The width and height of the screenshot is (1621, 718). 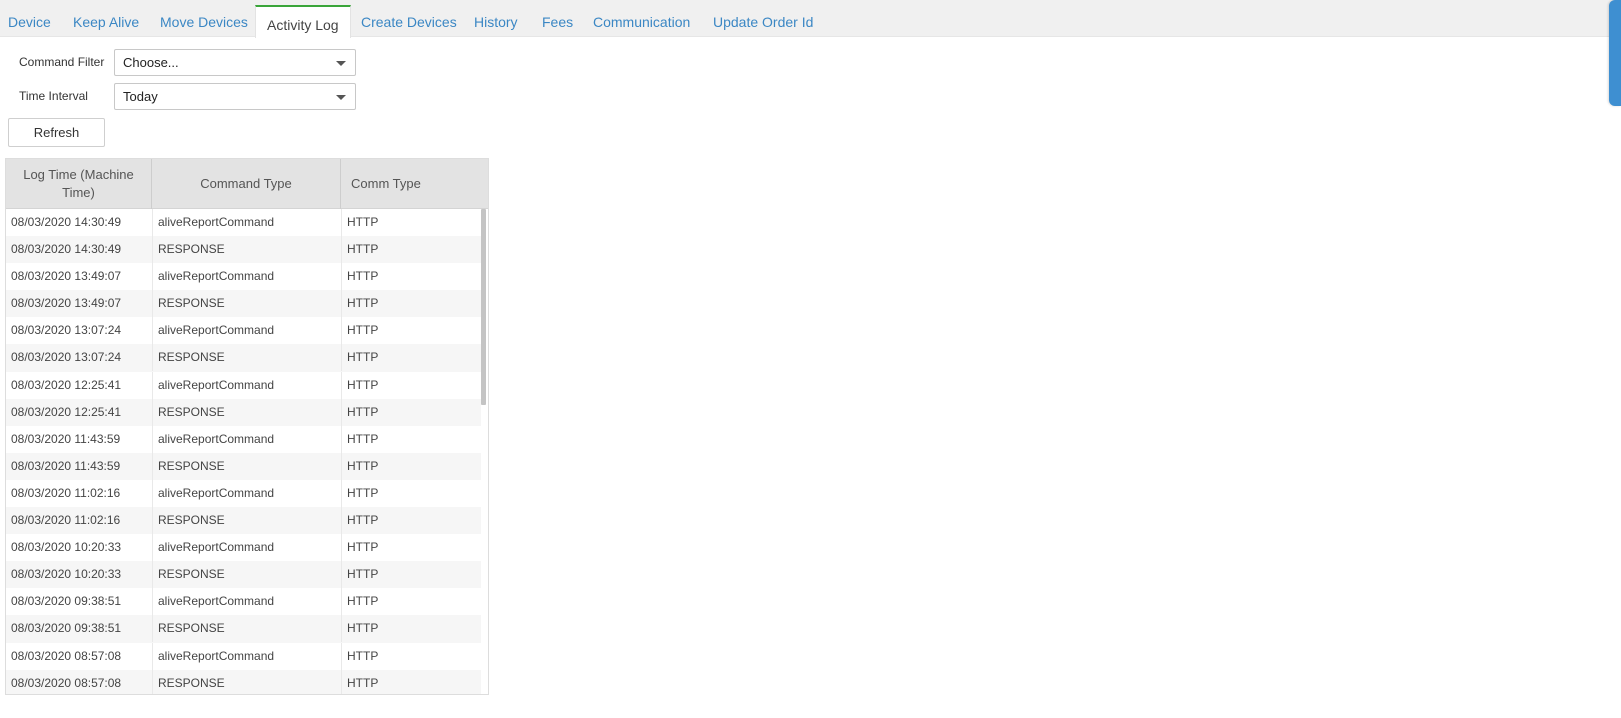 I want to click on tab-keep-alive: Keep Alive, so click(x=106, y=18).